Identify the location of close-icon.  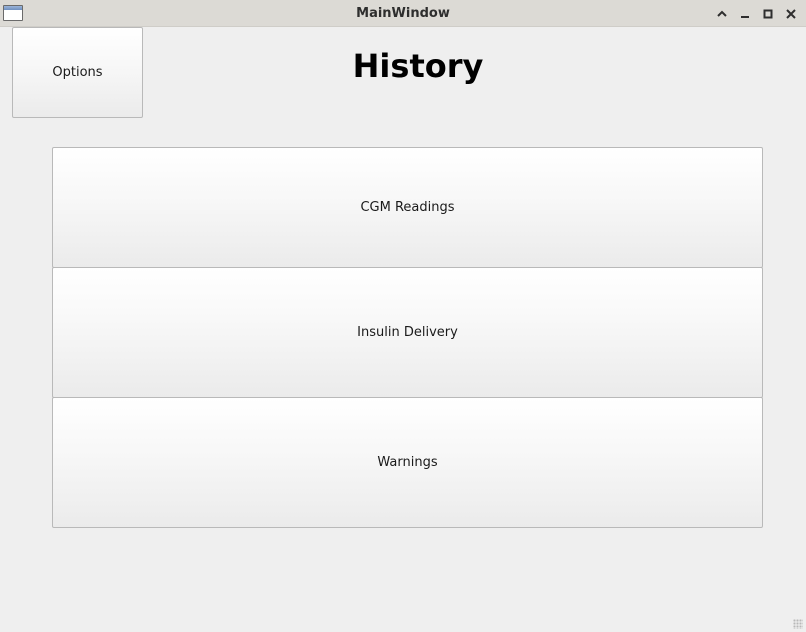
(791, 13).